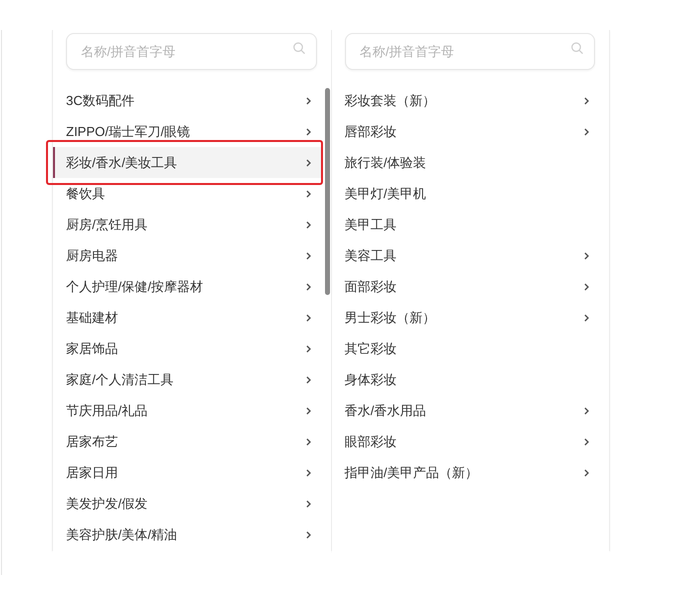 Image resolution: width=682 pixels, height=606 pixels. What do you see at coordinates (466, 224) in the screenshot?
I see `category-item: 美甲工具` at bounding box center [466, 224].